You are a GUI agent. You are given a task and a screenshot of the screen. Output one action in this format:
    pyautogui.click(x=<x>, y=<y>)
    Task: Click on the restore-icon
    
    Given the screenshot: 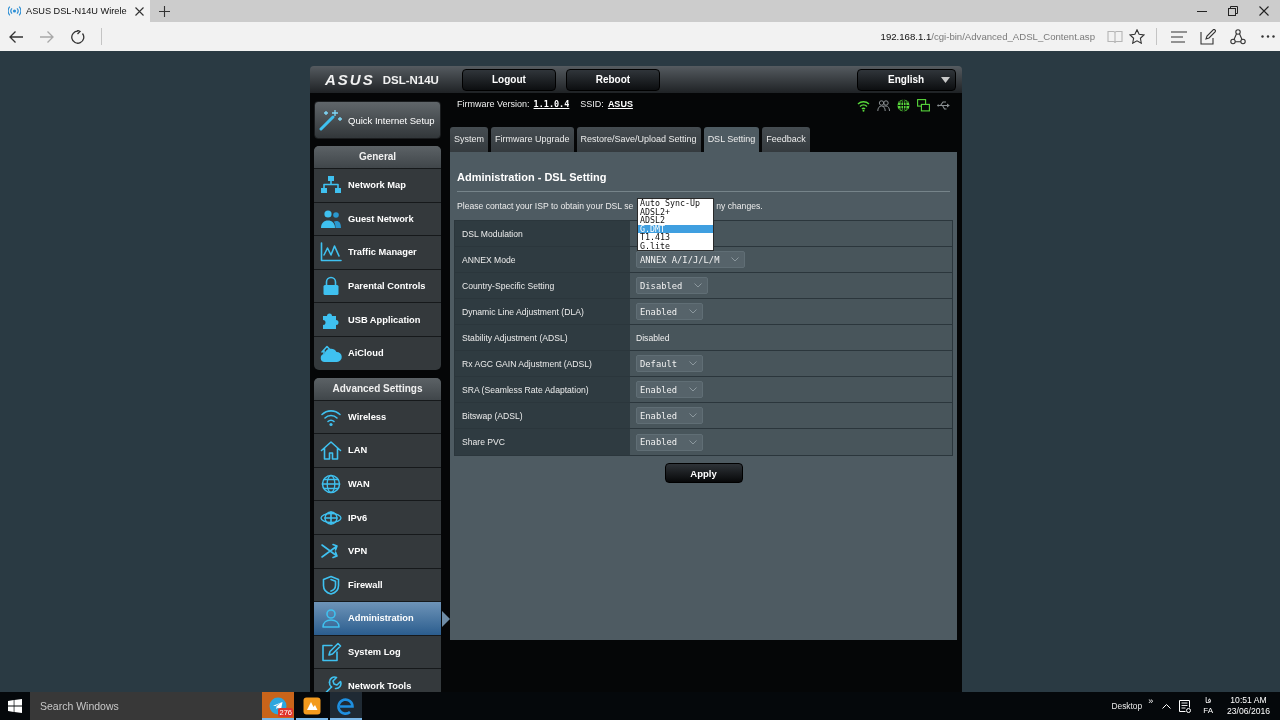 What is the action you would take?
    pyautogui.click(x=1233, y=11)
    